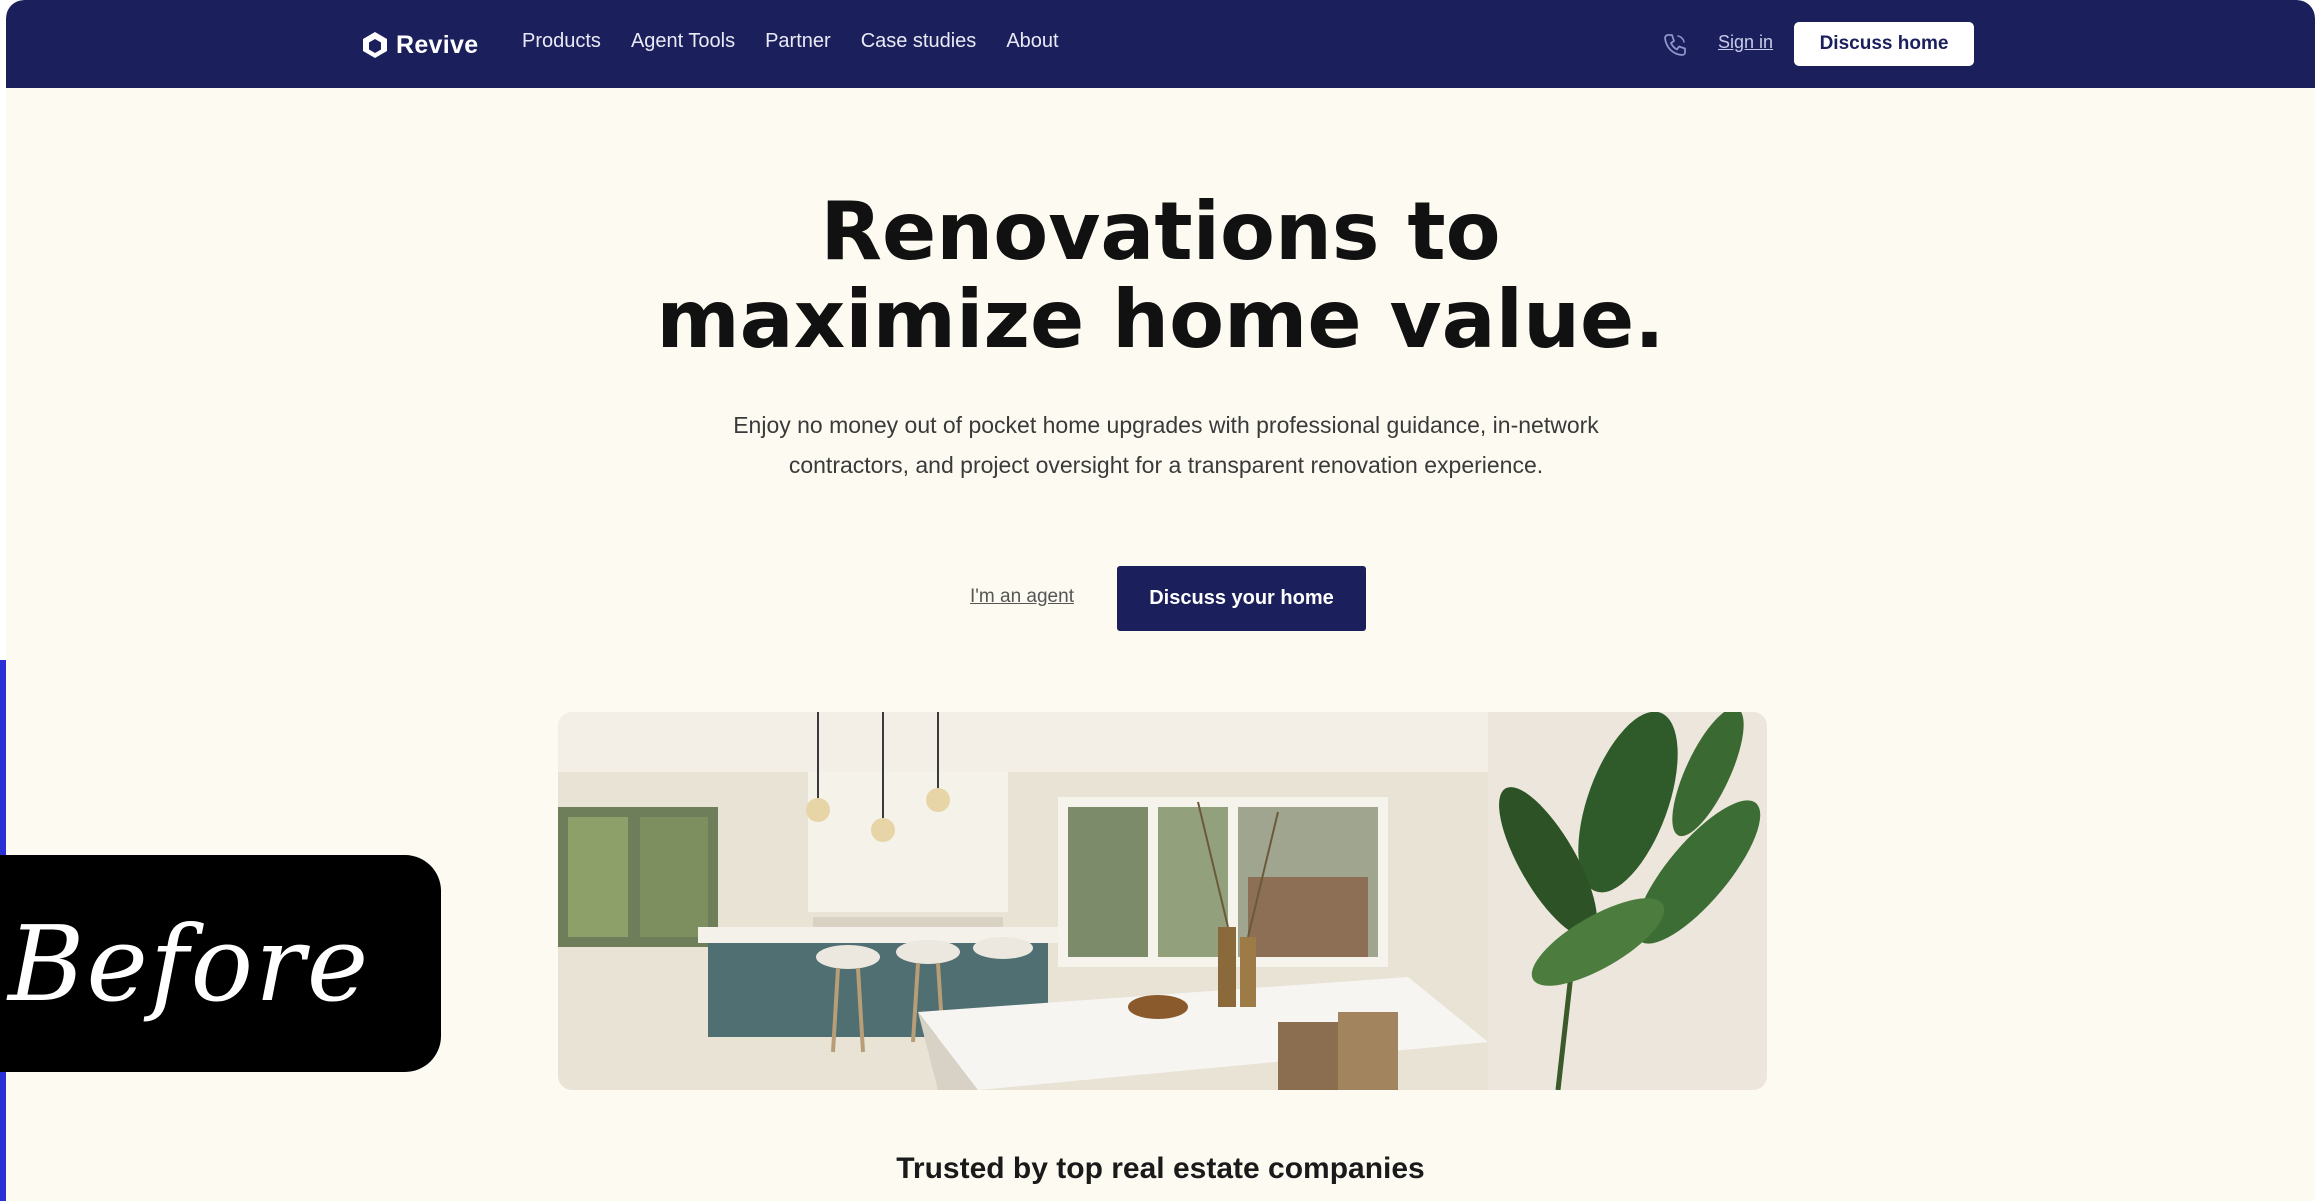 The image size is (2315, 1201). Describe the element at coordinates (189, 963) in the screenshot. I see `before-label: Before` at that location.